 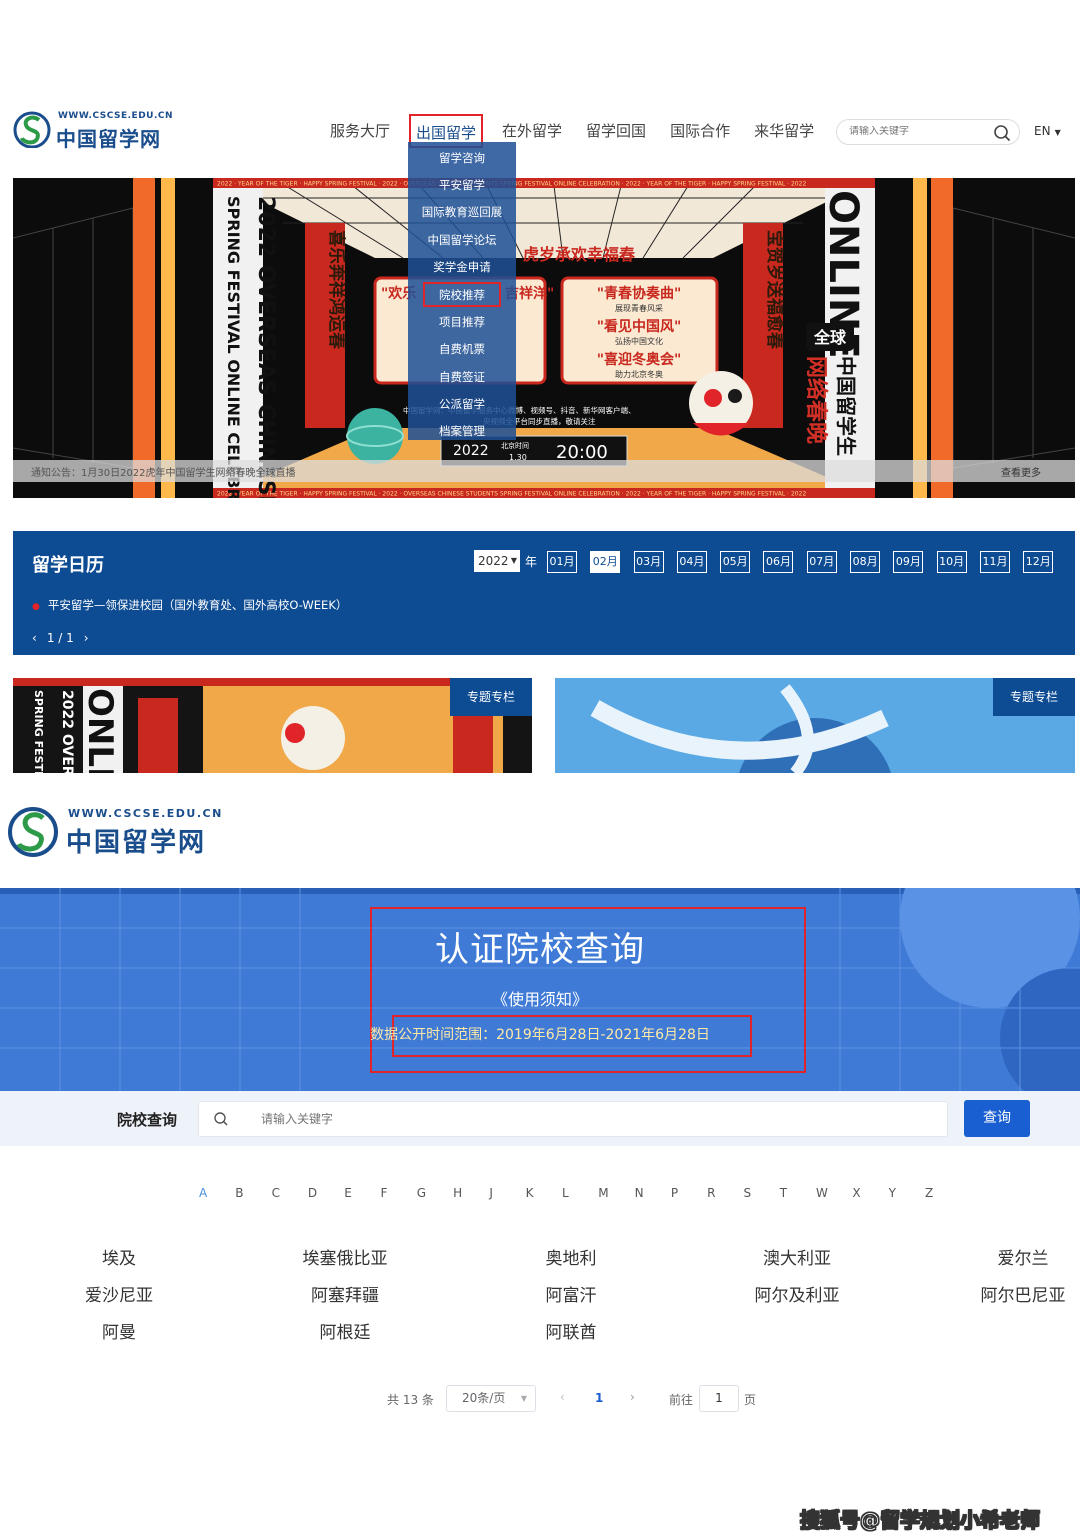 What do you see at coordinates (253, 1193) in the screenshot?
I see `letter-filter: B` at bounding box center [253, 1193].